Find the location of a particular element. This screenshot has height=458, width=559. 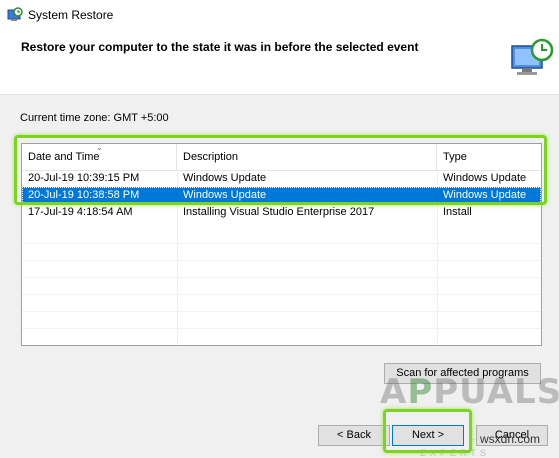

cell-description: Installing Visual Studio Enterprise 2017 is located at coordinates (279, 212).